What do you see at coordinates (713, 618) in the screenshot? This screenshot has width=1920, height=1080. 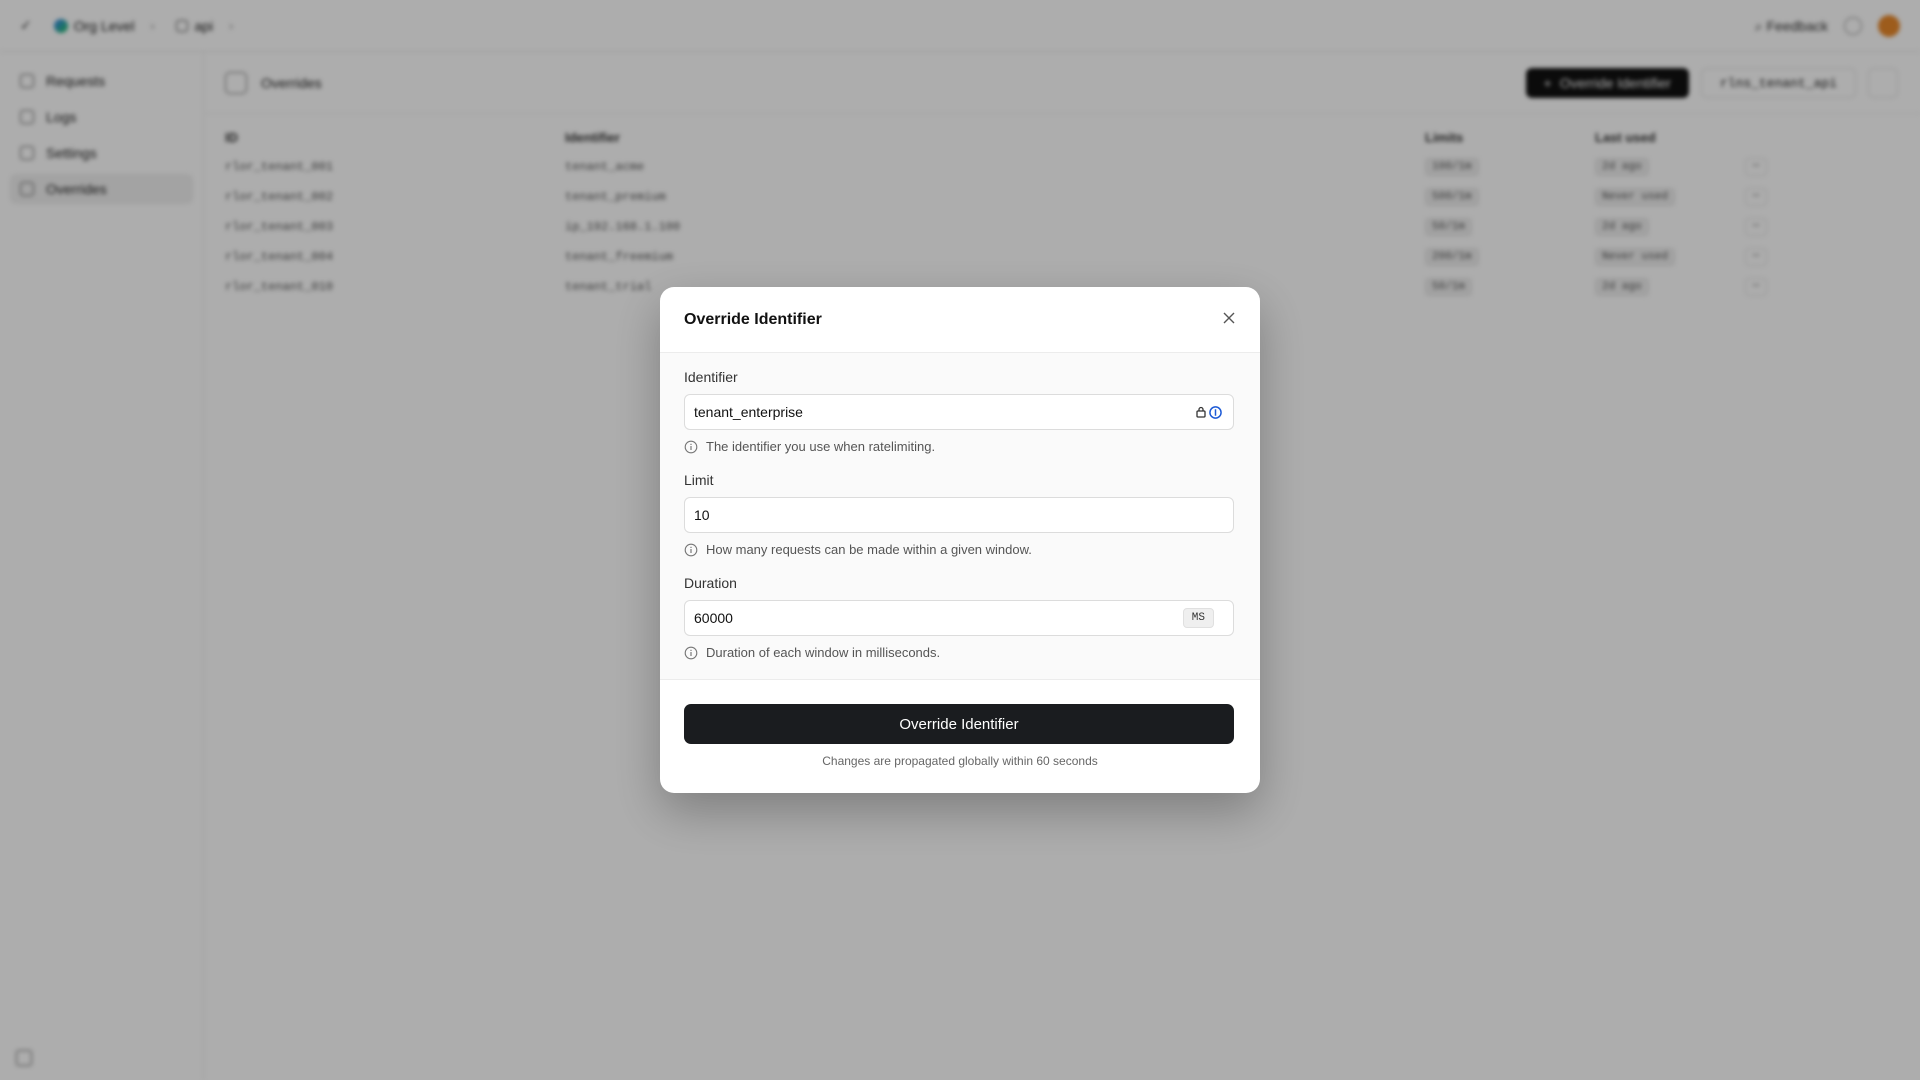 I see `duration-value: 60000` at bounding box center [713, 618].